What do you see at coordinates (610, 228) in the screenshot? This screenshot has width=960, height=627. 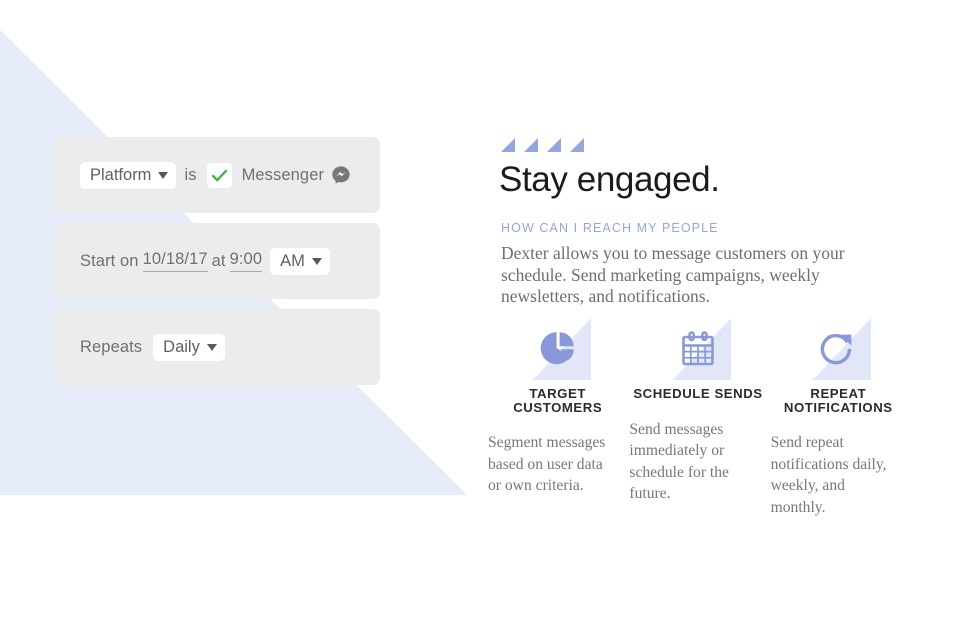 I see `section-eyebrow-label: HOW CAN I REACH MY PEOPLE` at bounding box center [610, 228].